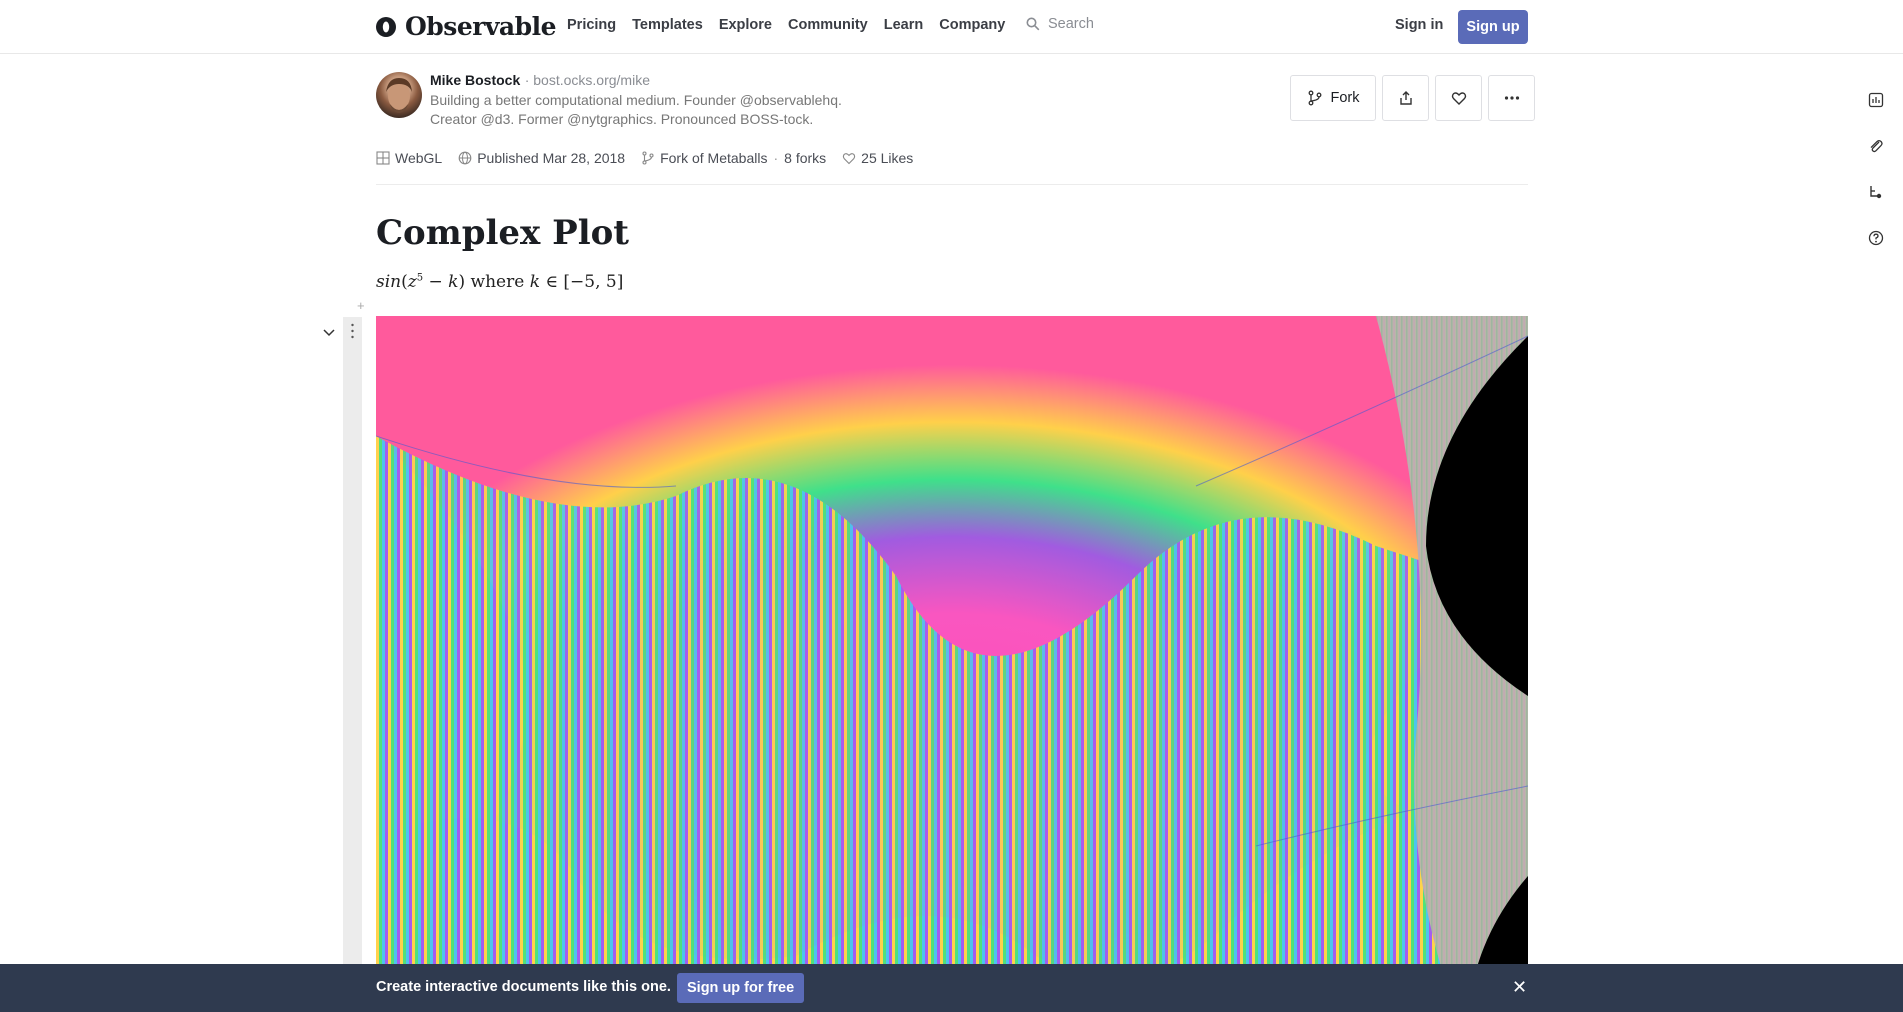 The height and width of the screenshot is (1012, 1903). I want to click on like-button, so click(1458, 98).